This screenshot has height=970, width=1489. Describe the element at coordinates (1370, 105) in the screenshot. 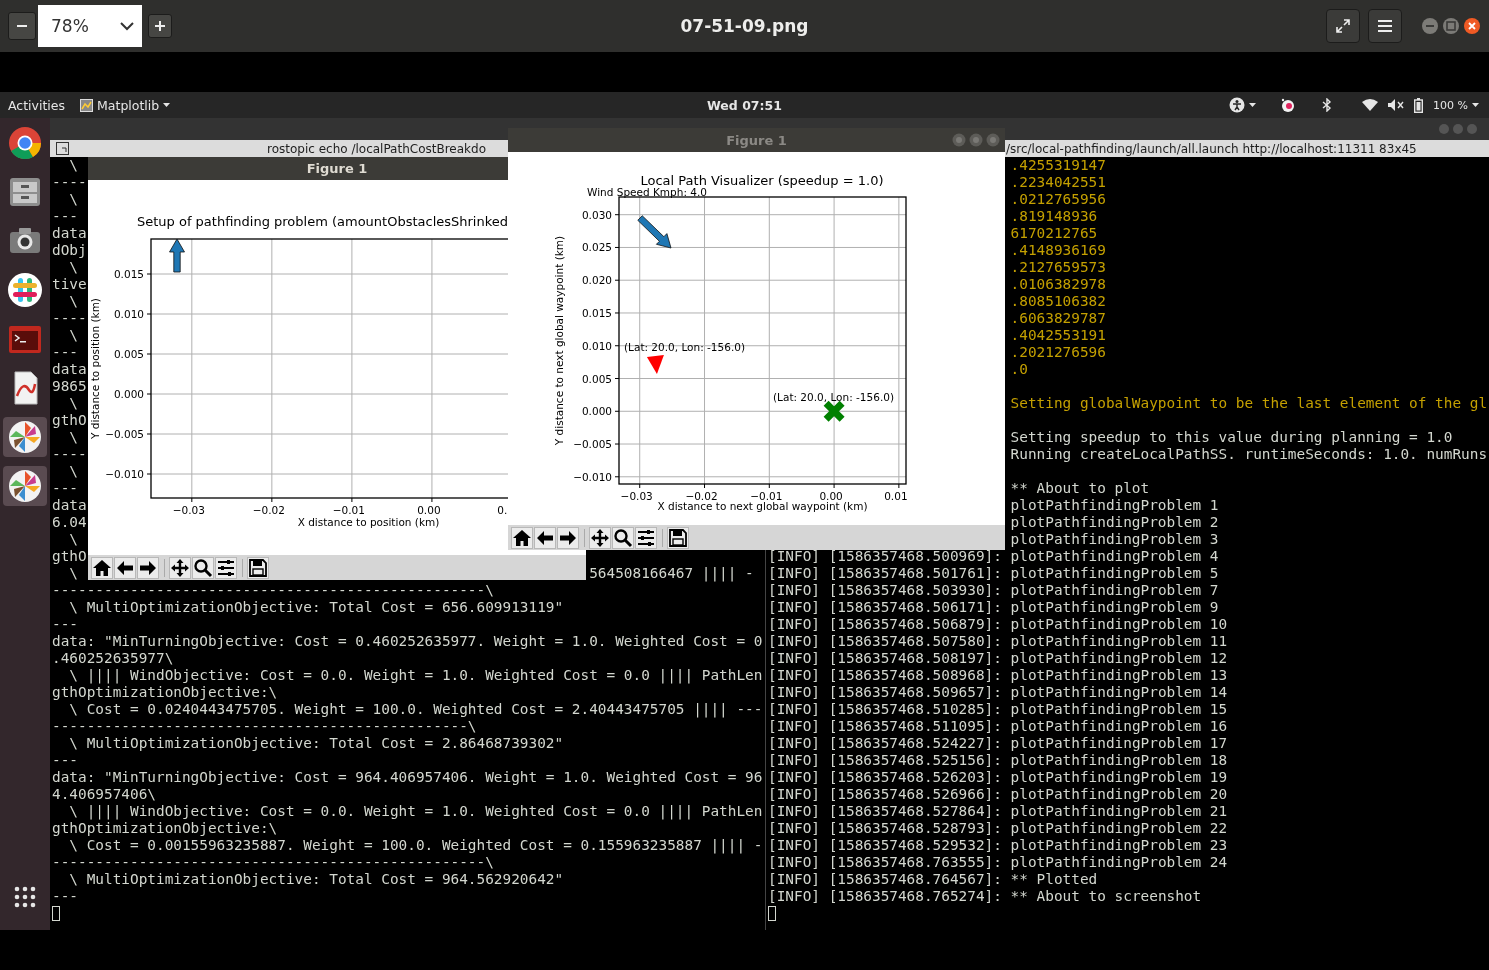

I see `wifi-icon` at that location.